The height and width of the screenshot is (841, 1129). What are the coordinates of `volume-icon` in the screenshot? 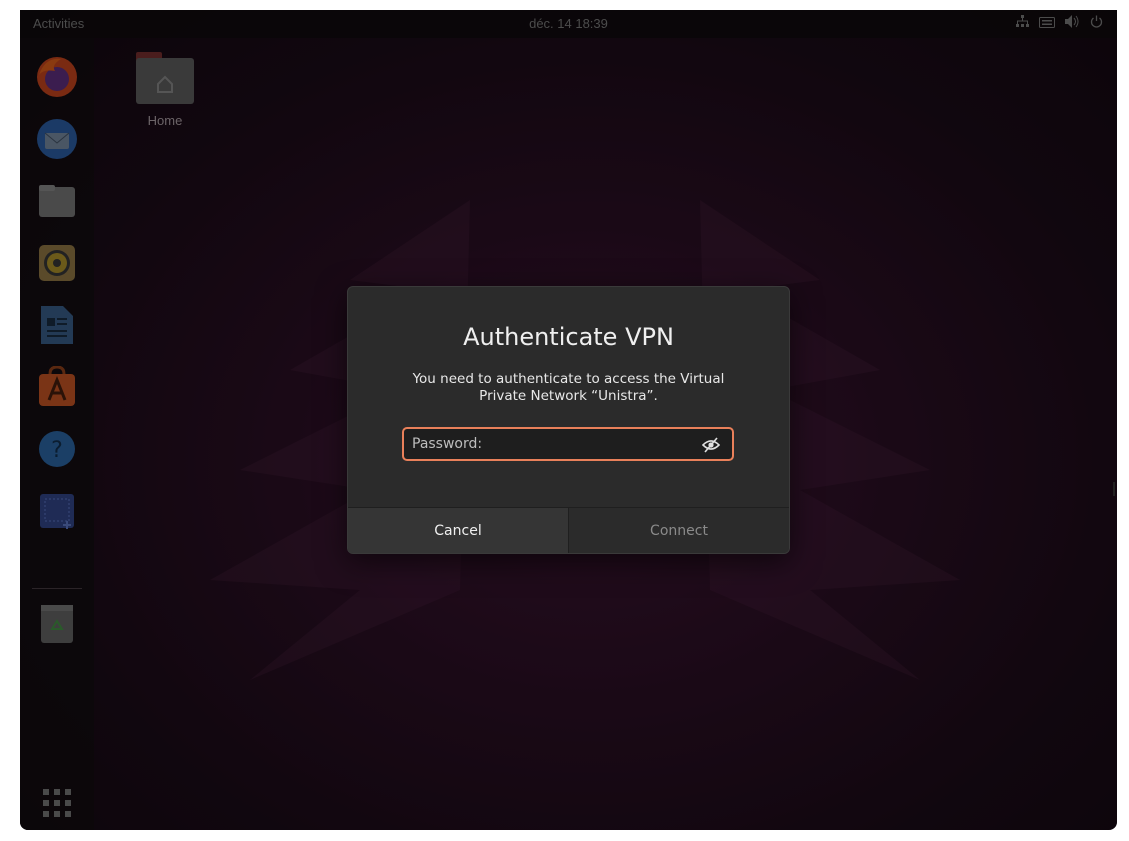 It's located at (1072, 23).